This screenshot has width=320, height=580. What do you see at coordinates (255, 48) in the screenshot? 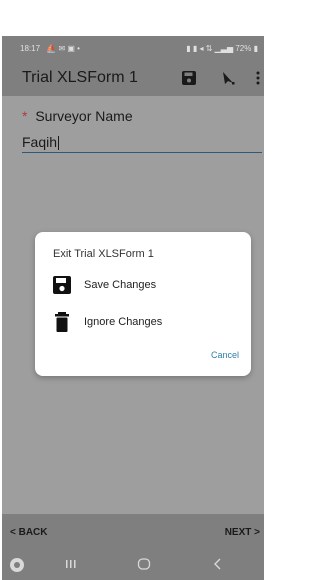
I see `battery-icon: ▮` at bounding box center [255, 48].